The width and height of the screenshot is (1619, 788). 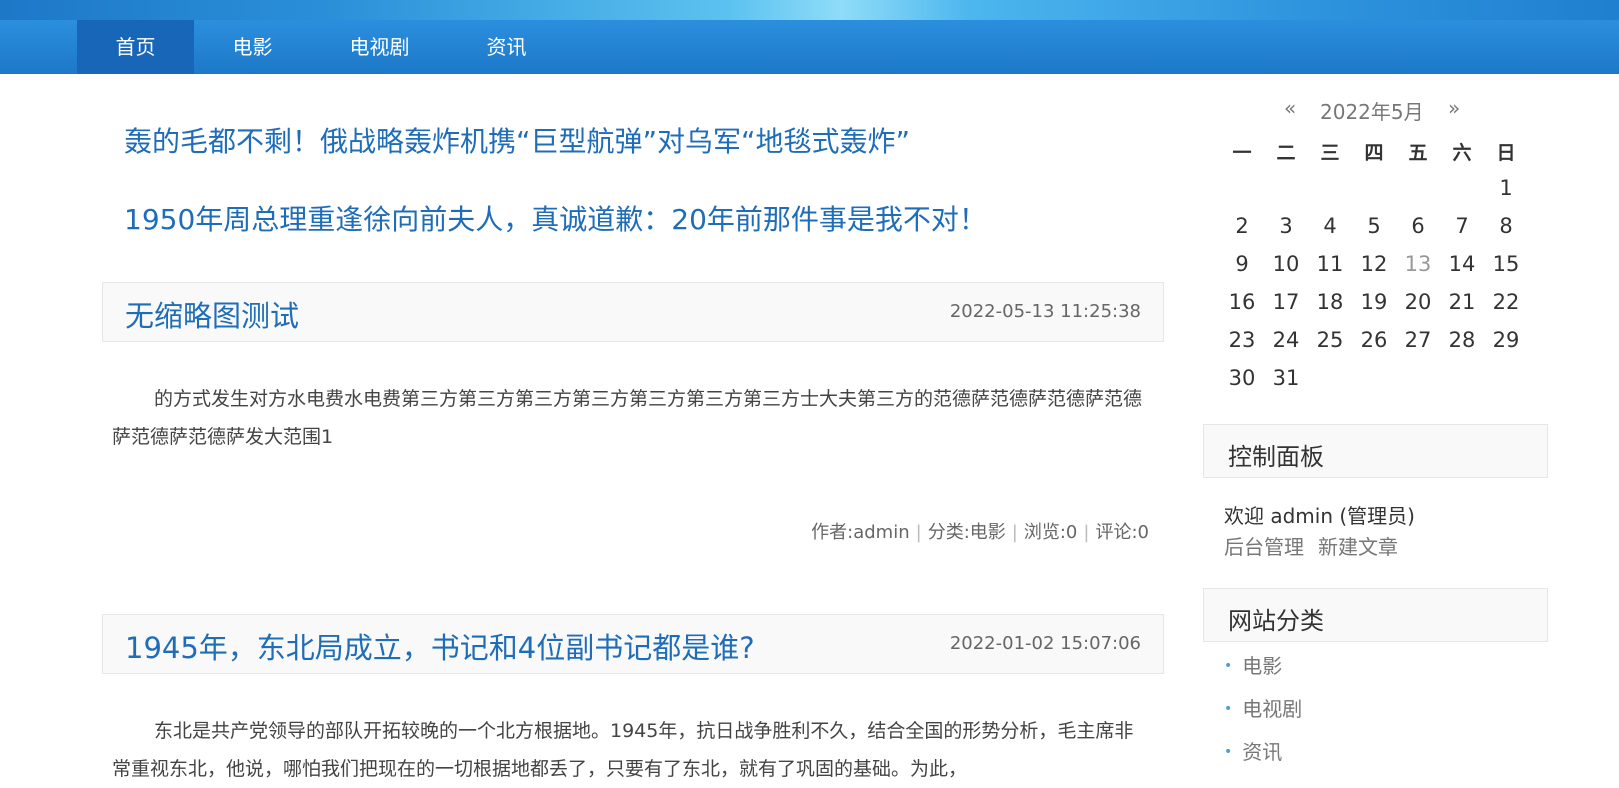 I want to click on nav-movies: 电影, so click(x=252, y=47).